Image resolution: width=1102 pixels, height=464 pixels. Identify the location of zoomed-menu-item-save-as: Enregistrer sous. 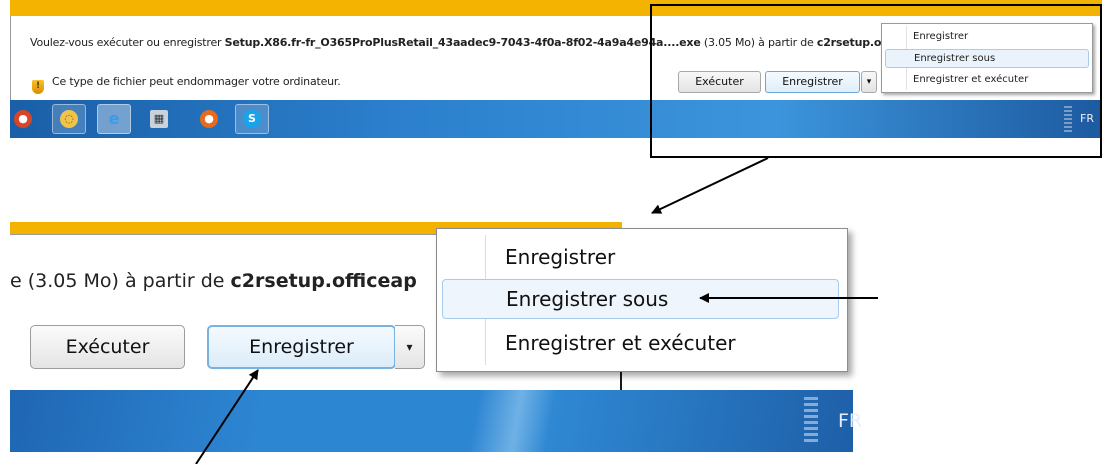
(640, 299).